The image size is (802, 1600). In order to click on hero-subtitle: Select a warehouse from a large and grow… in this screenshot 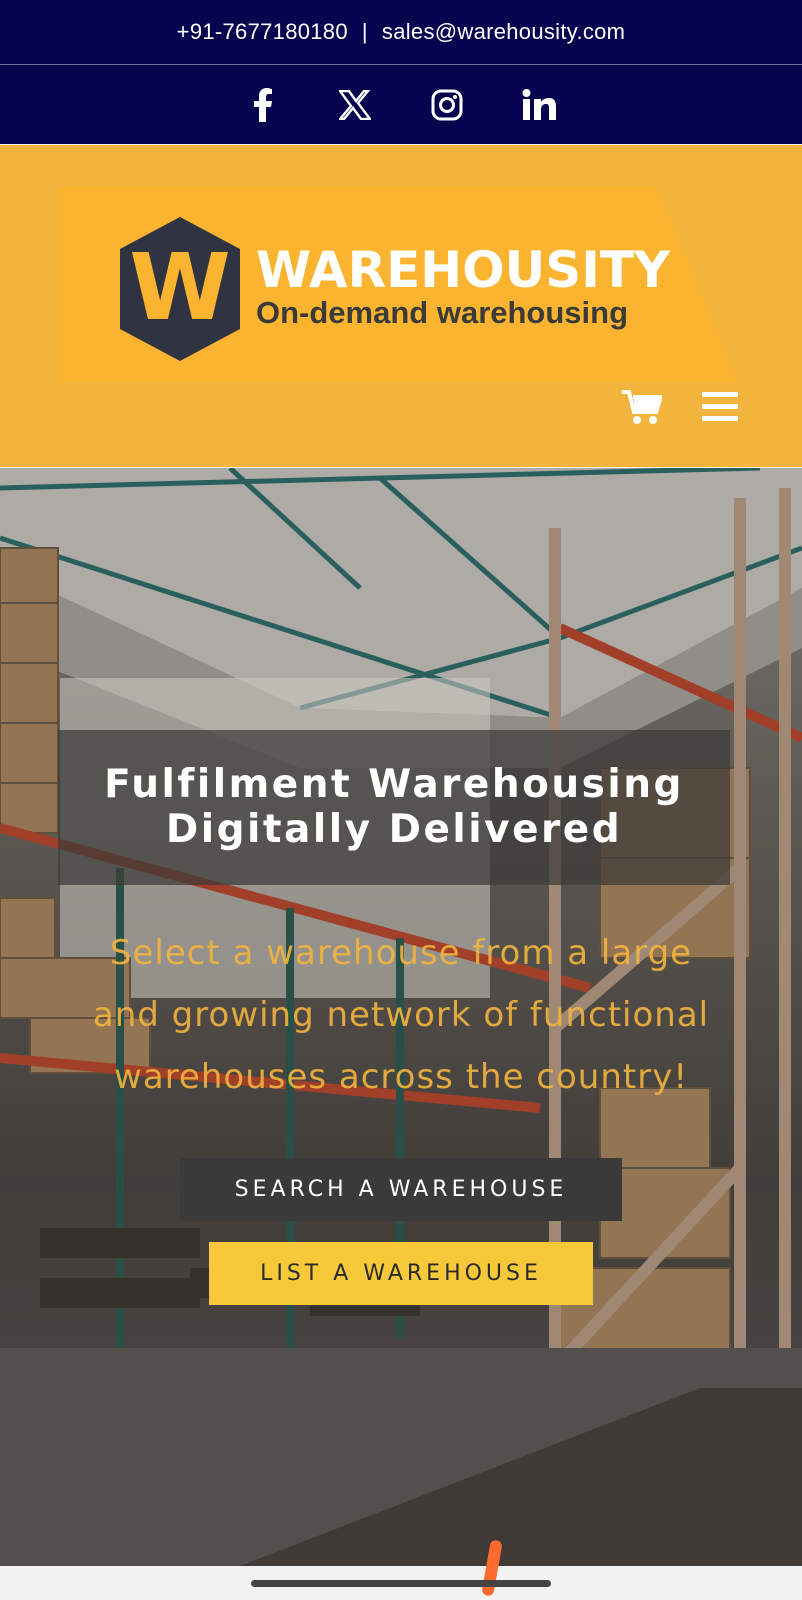, I will do `click(401, 1015)`.